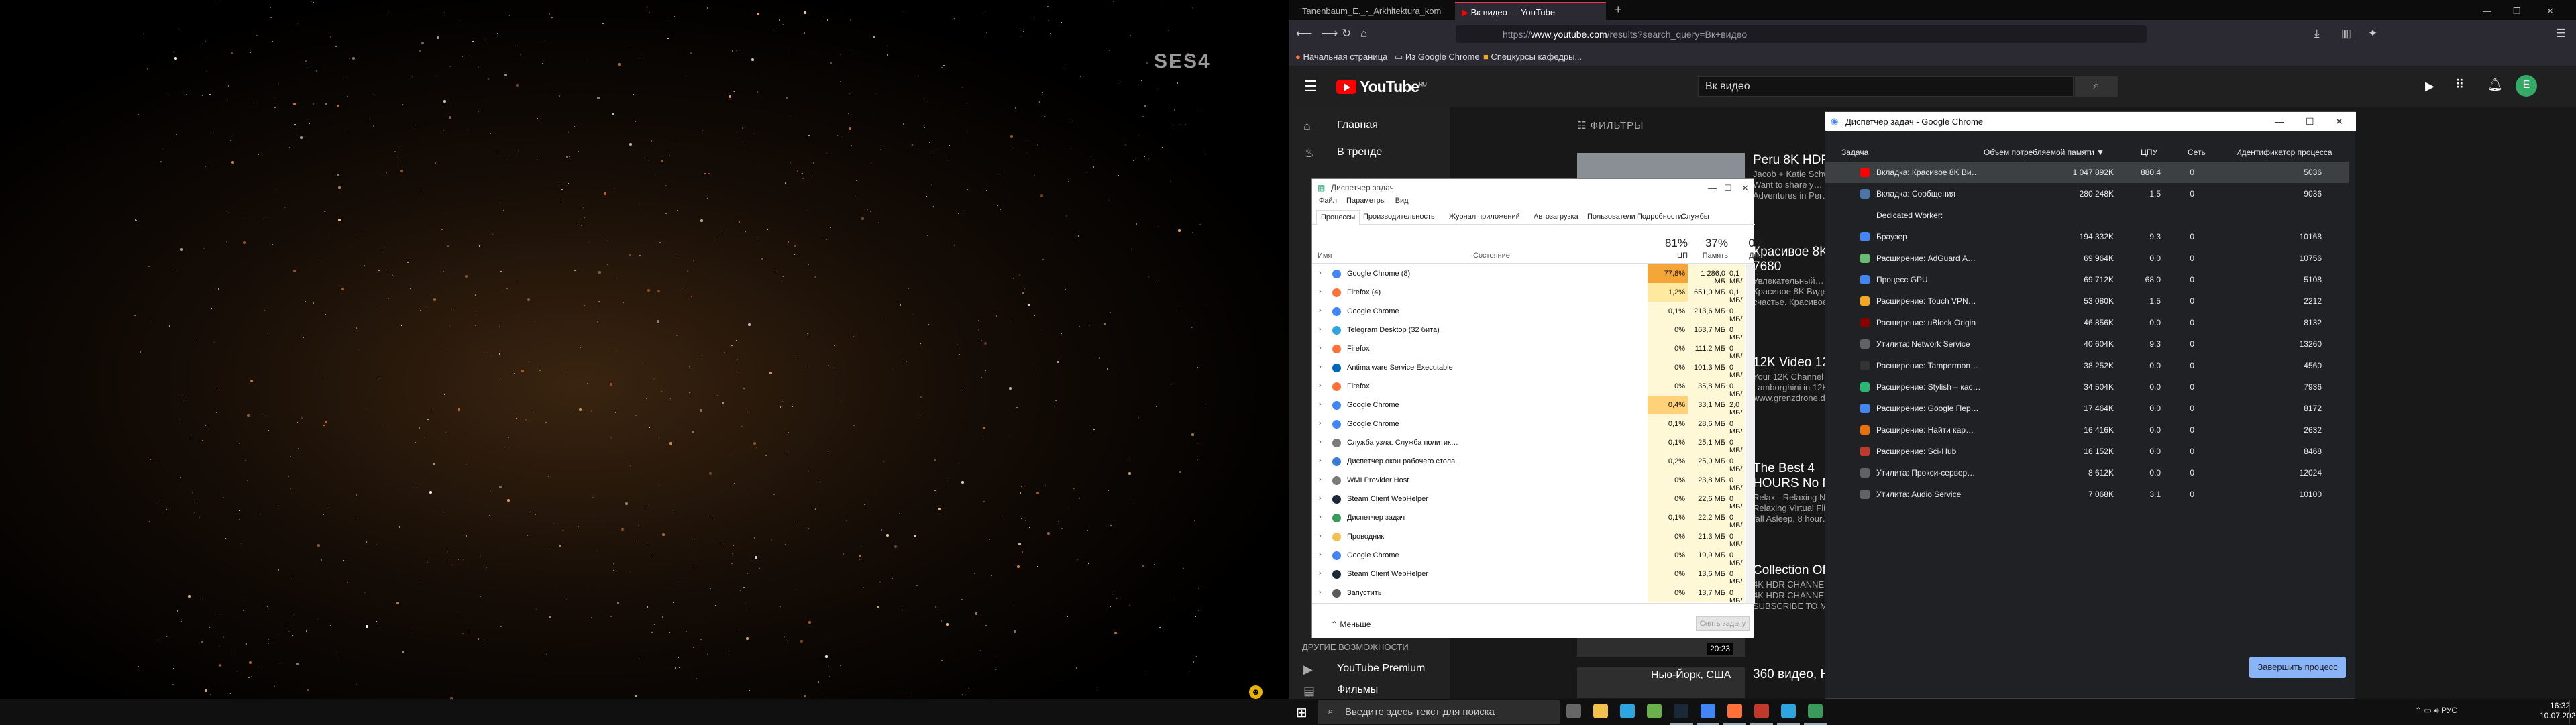 The width and height of the screenshot is (2576, 725). I want to click on table-row: › Google Chrome 0%19,9 МБ0 МБ/с, so click(1528, 555).